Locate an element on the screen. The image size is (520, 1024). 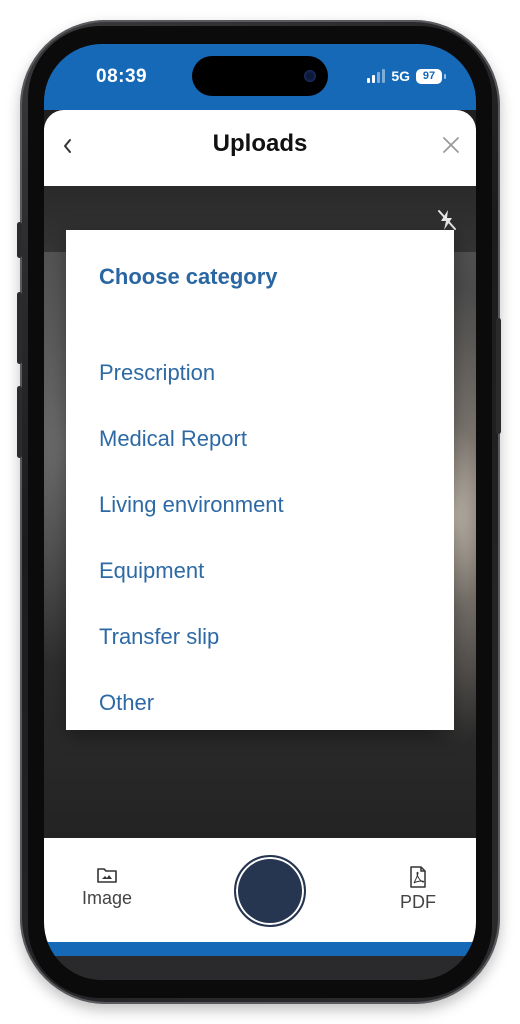
status-time: 08:39 is located at coordinates (122, 76).